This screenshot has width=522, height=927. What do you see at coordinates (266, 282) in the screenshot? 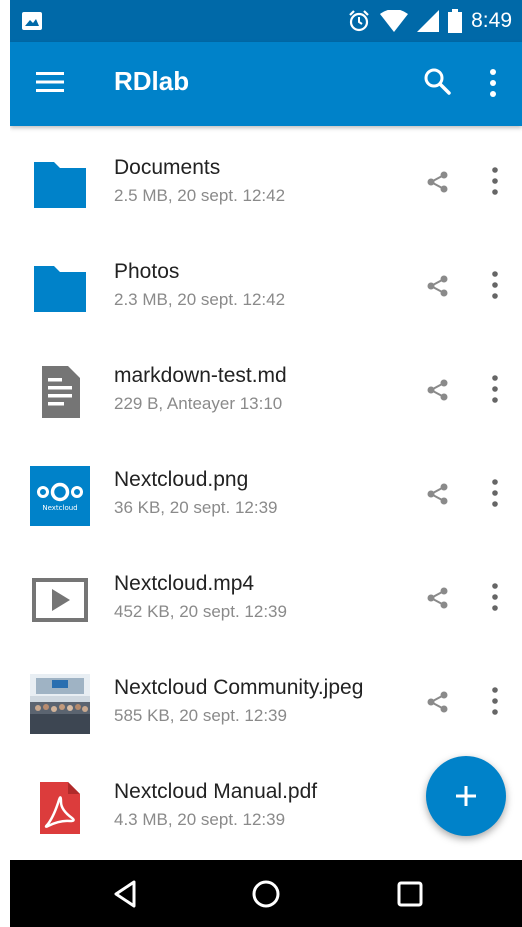
I see `file-row-photos: Photos 2.3 MB, 20 sept. 12:42` at bounding box center [266, 282].